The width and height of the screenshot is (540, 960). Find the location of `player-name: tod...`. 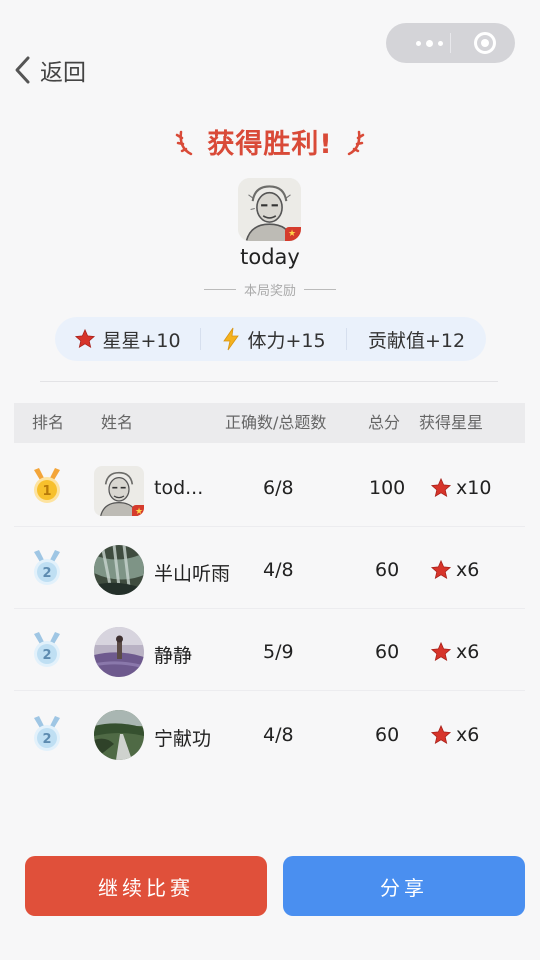

player-name: tod... is located at coordinates (179, 488).